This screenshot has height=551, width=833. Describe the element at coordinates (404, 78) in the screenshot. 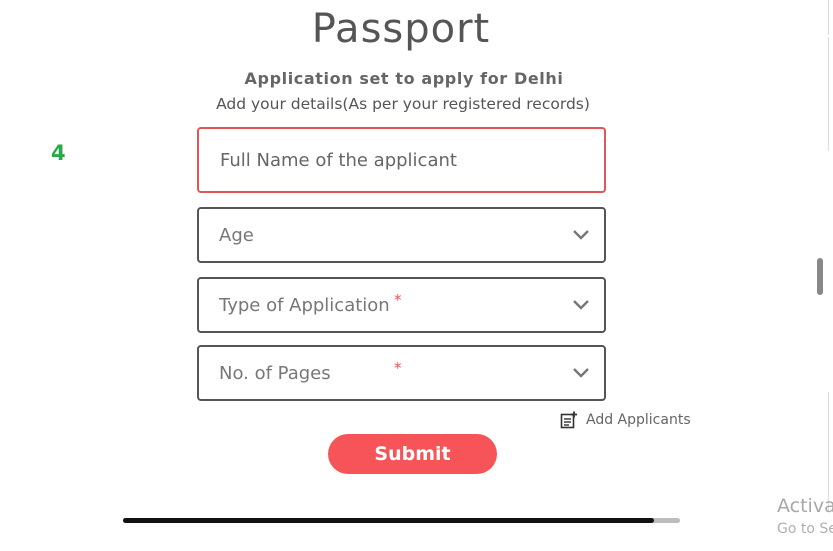

I see `application-subtitle: Application set to apply for Delhi` at that location.